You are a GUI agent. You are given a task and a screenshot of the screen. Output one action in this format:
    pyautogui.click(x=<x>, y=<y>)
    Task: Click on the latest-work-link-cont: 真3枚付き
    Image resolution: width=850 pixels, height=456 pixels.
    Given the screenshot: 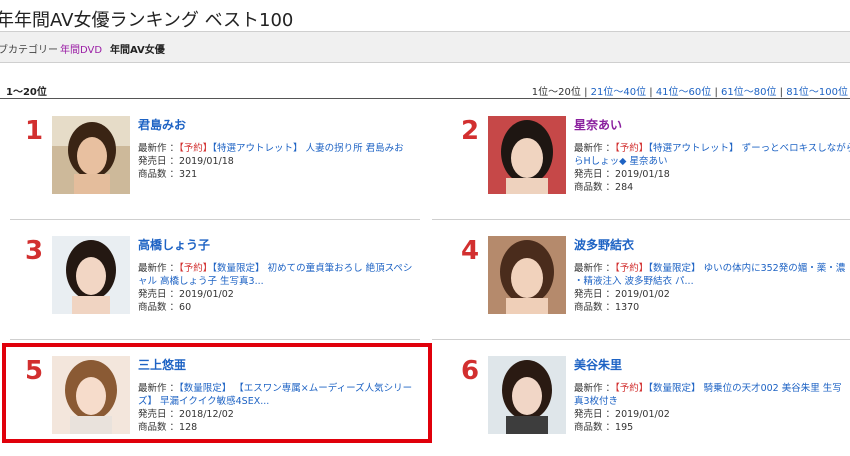 What is the action you would take?
    pyautogui.click(x=596, y=401)
    